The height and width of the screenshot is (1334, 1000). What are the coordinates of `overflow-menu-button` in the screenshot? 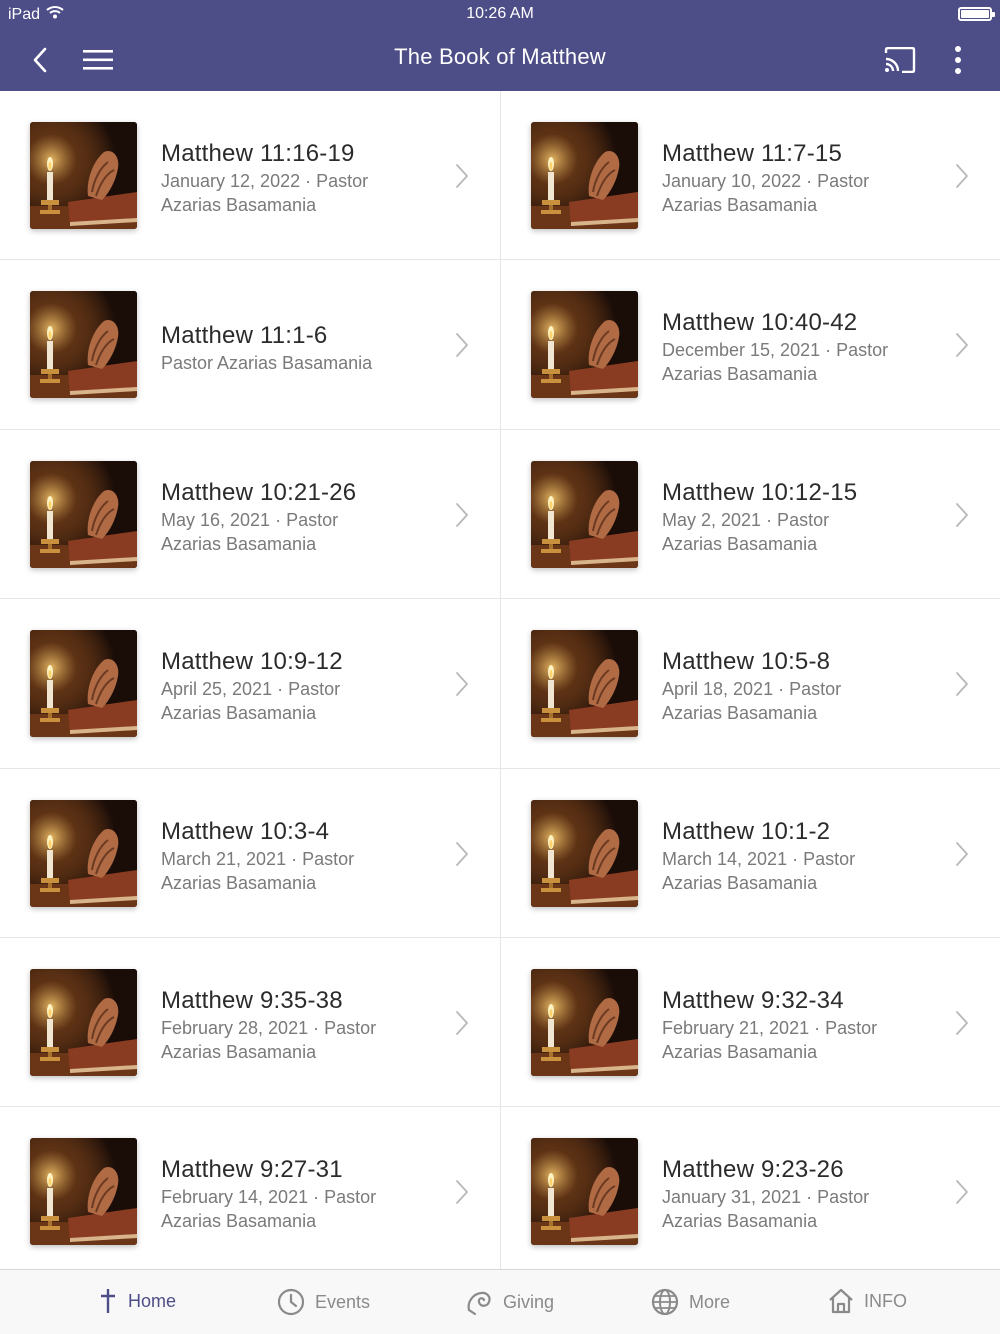 It's located at (958, 60).